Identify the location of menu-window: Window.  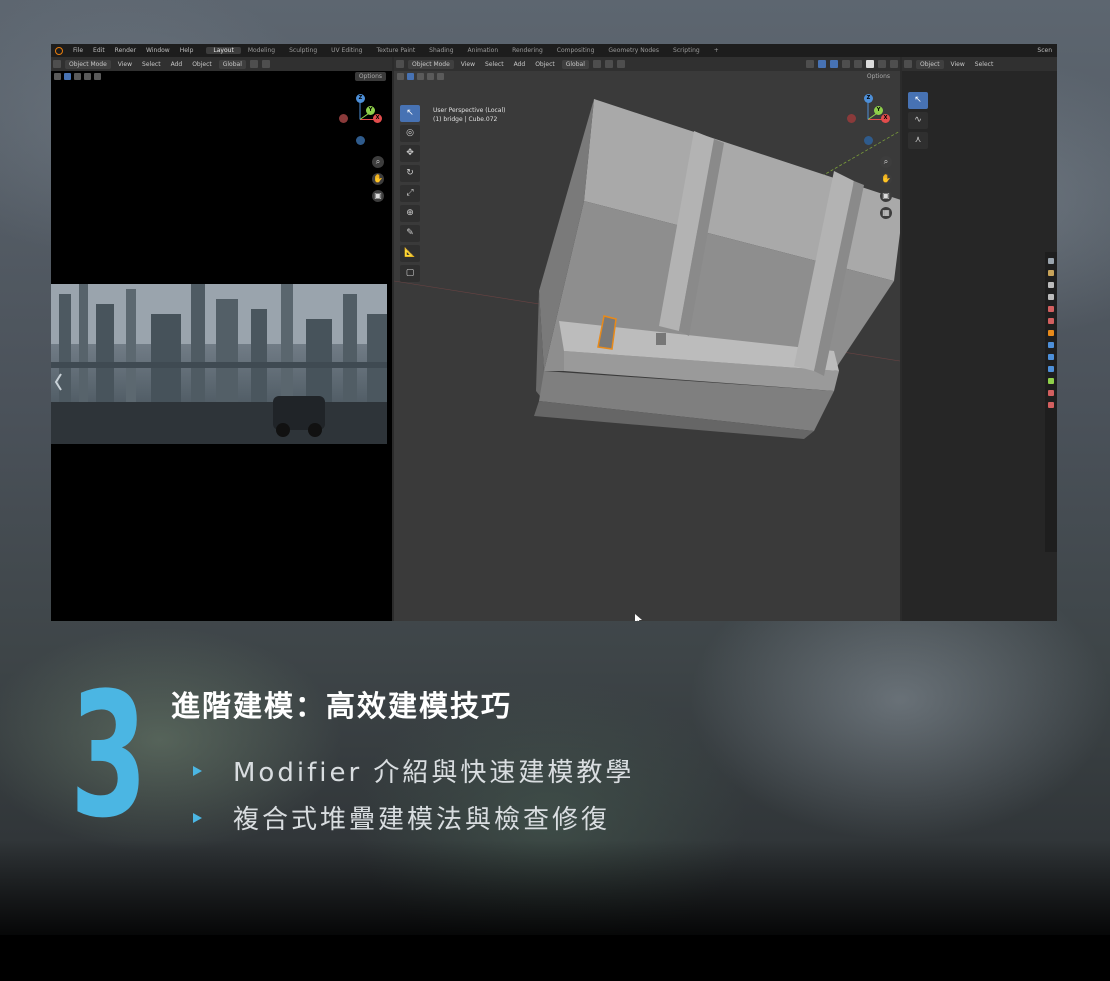
(158, 50).